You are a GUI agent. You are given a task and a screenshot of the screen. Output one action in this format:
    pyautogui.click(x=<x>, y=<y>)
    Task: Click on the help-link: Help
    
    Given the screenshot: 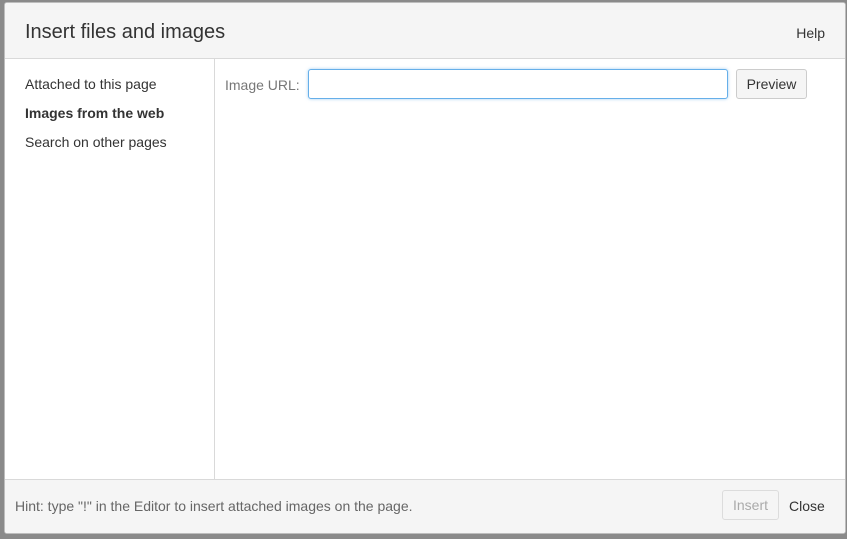 What is the action you would take?
    pyautogui.click(x=810, y=33)
    